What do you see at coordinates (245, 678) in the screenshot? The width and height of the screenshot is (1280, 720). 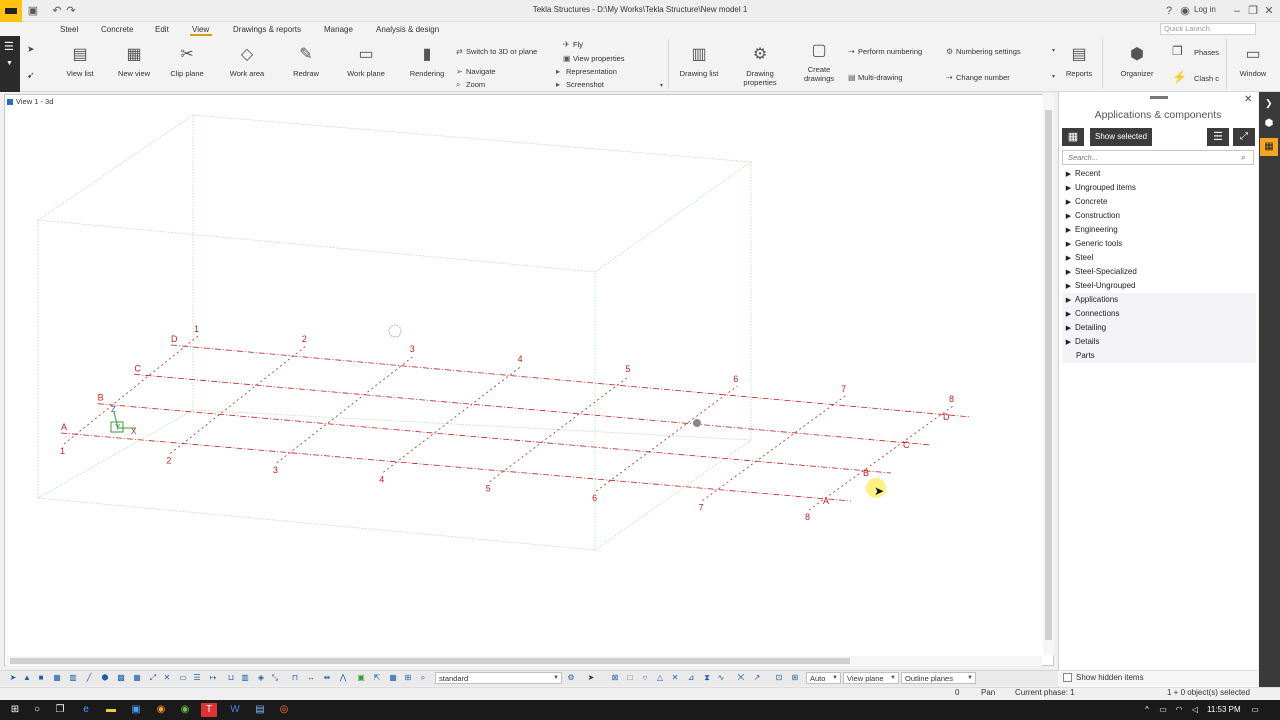 I see `snap-grid-icon: ▥` at bounding box center [245, 678].